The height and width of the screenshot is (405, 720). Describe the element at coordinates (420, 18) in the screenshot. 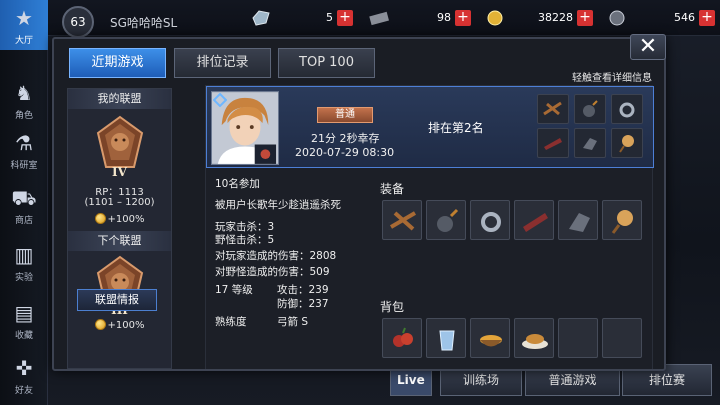

I see `ticket-resource: 98 +` at that location.